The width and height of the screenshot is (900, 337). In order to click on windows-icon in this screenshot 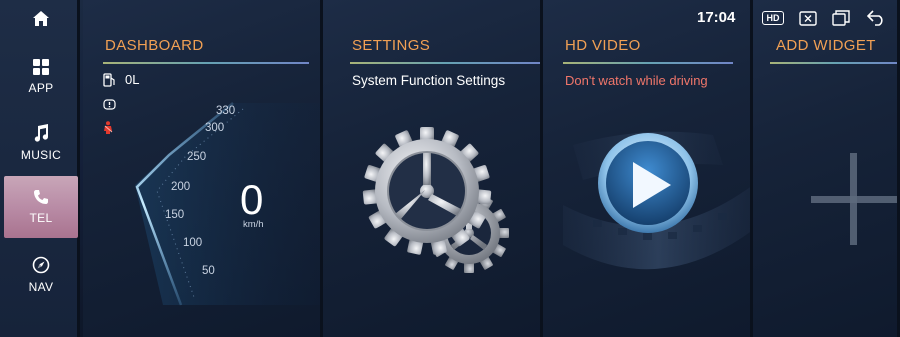, I will do `click(841, 18)`.